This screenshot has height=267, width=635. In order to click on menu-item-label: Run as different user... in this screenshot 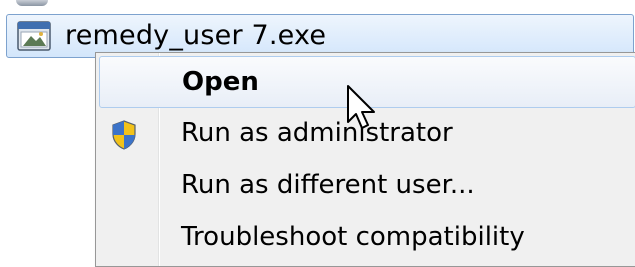, I will do `click(328, 185)`.